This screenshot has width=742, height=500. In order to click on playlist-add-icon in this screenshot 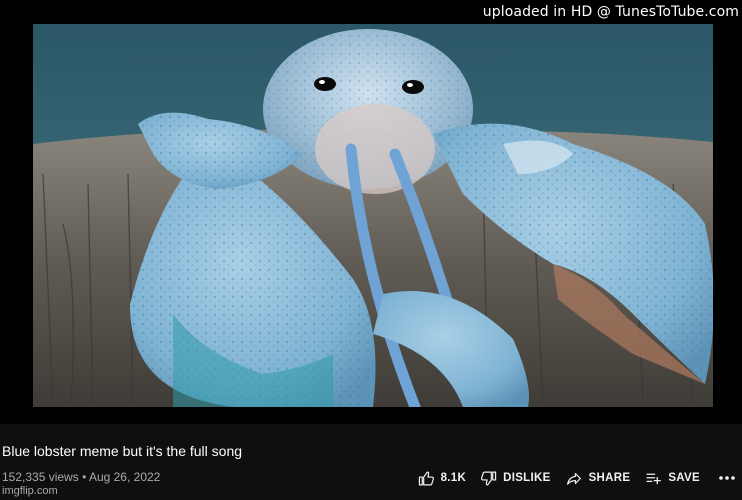, I will do `click(654, 478)`.